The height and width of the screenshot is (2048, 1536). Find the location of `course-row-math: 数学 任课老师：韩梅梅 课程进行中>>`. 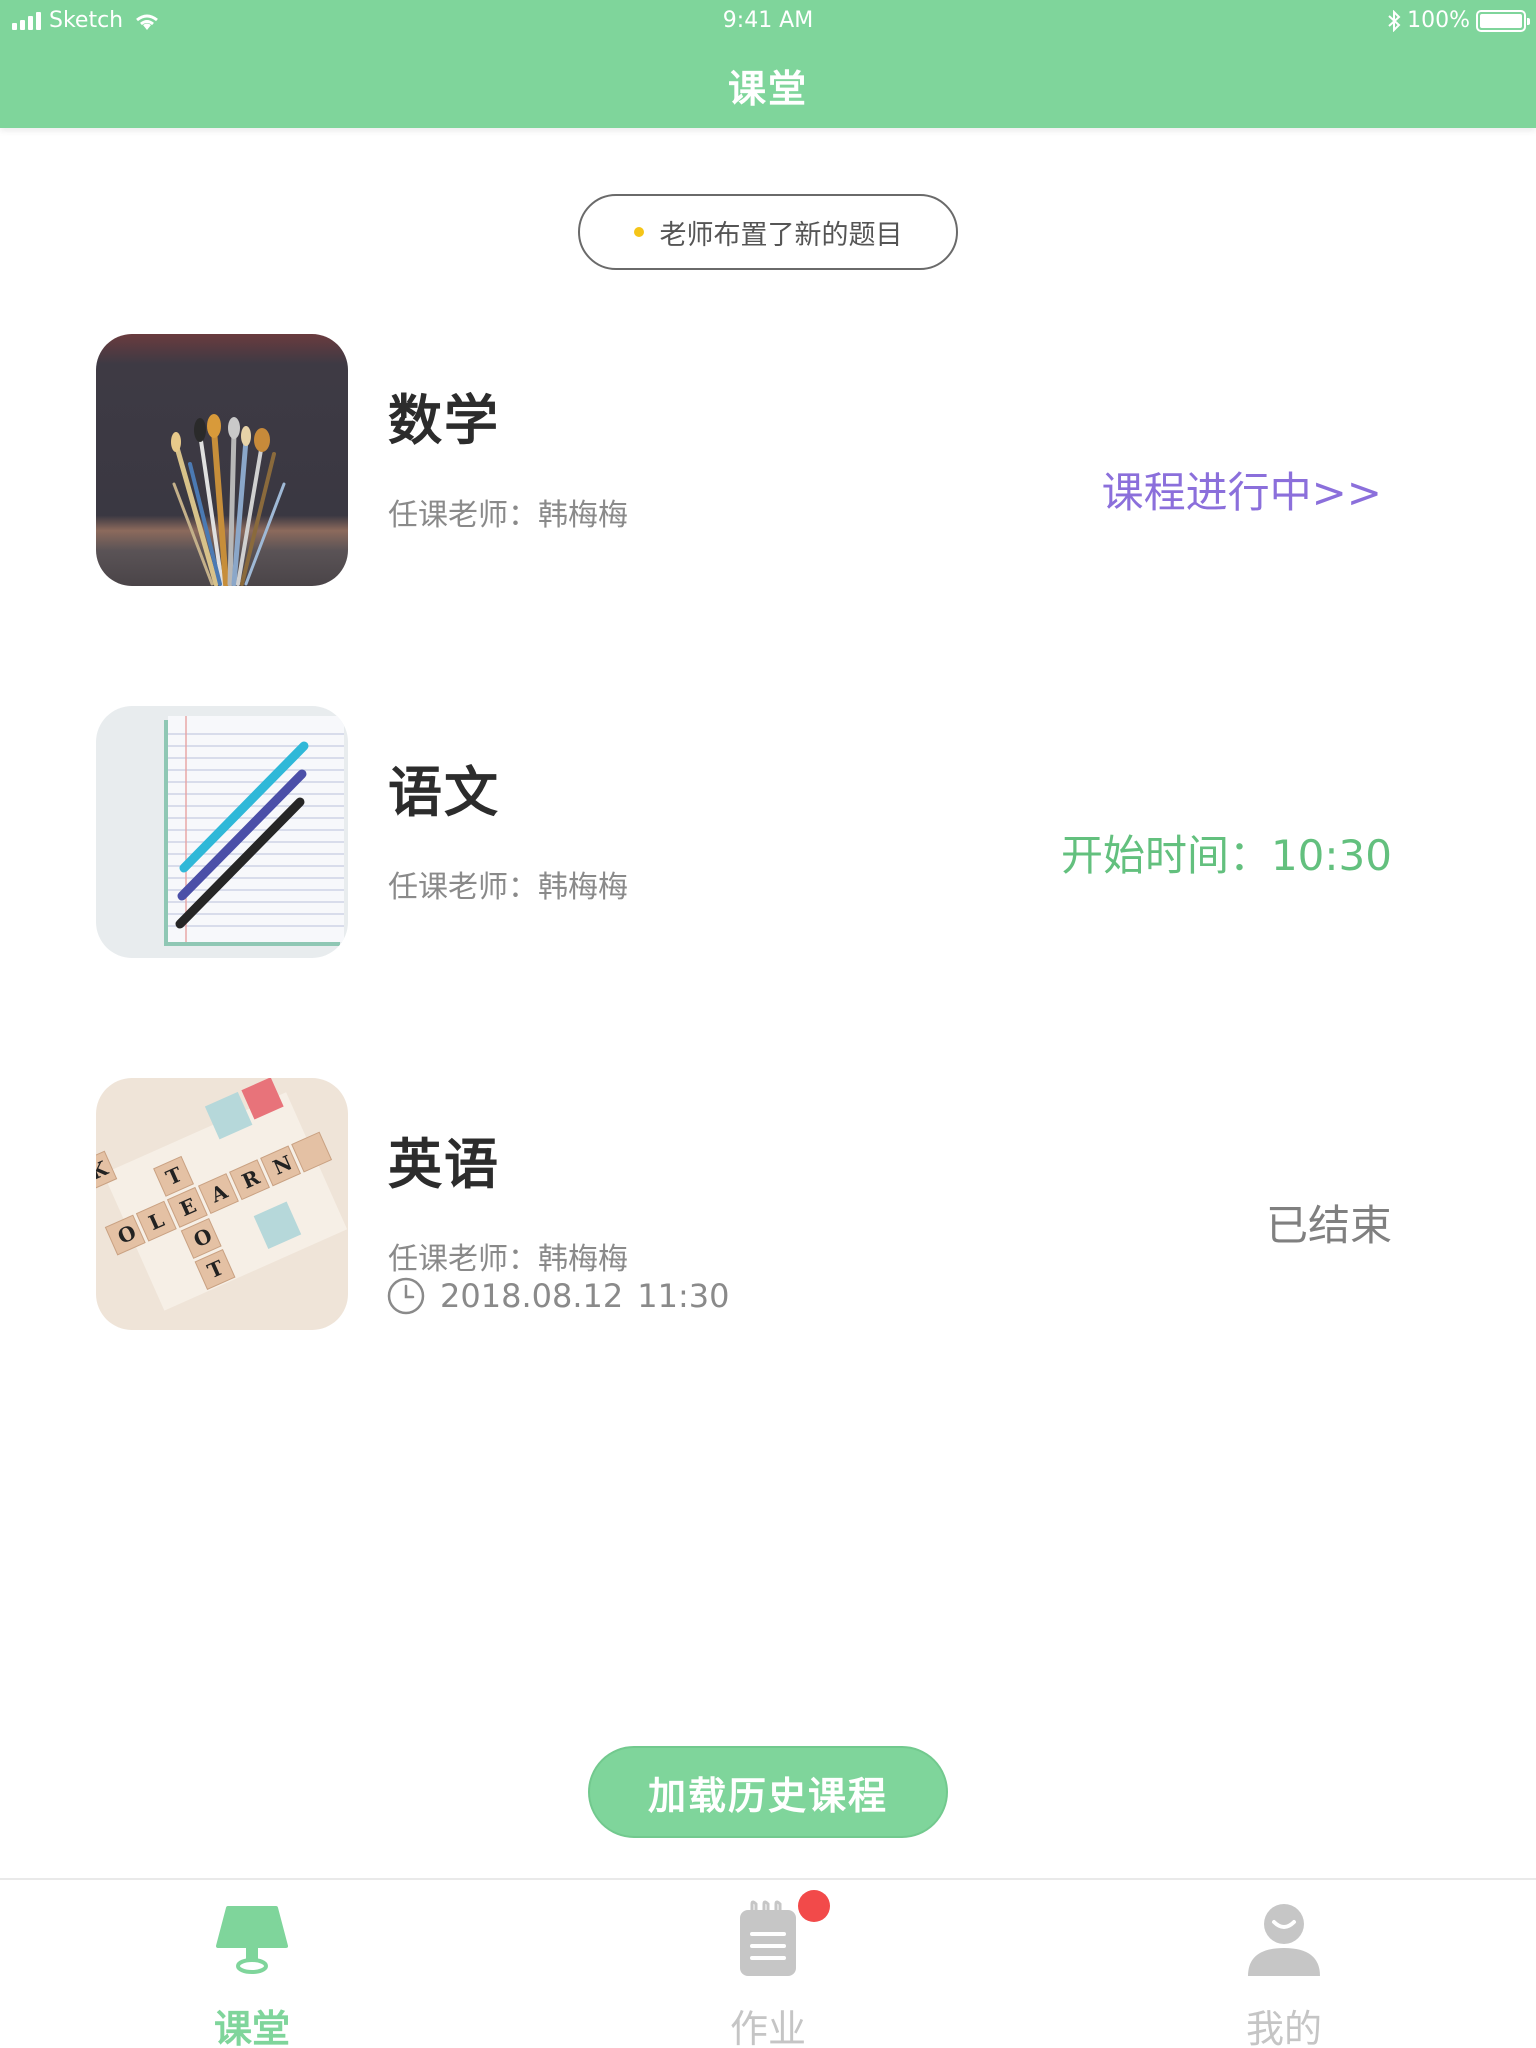

course-row-math: 数学 任课老师：韩梅梅 课程进行中>> is located at coordinates (768, 460).